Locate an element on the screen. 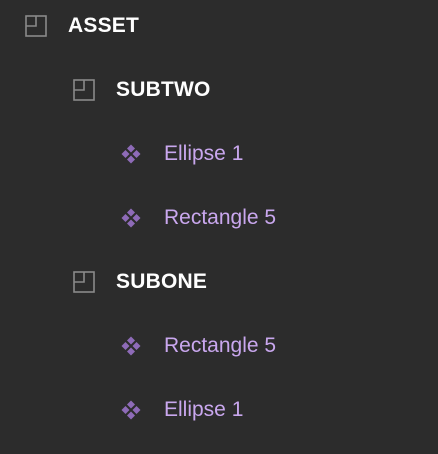 The image size is (438, 454). layer-row-asset: ASSET is located at coordinates (219, 29).